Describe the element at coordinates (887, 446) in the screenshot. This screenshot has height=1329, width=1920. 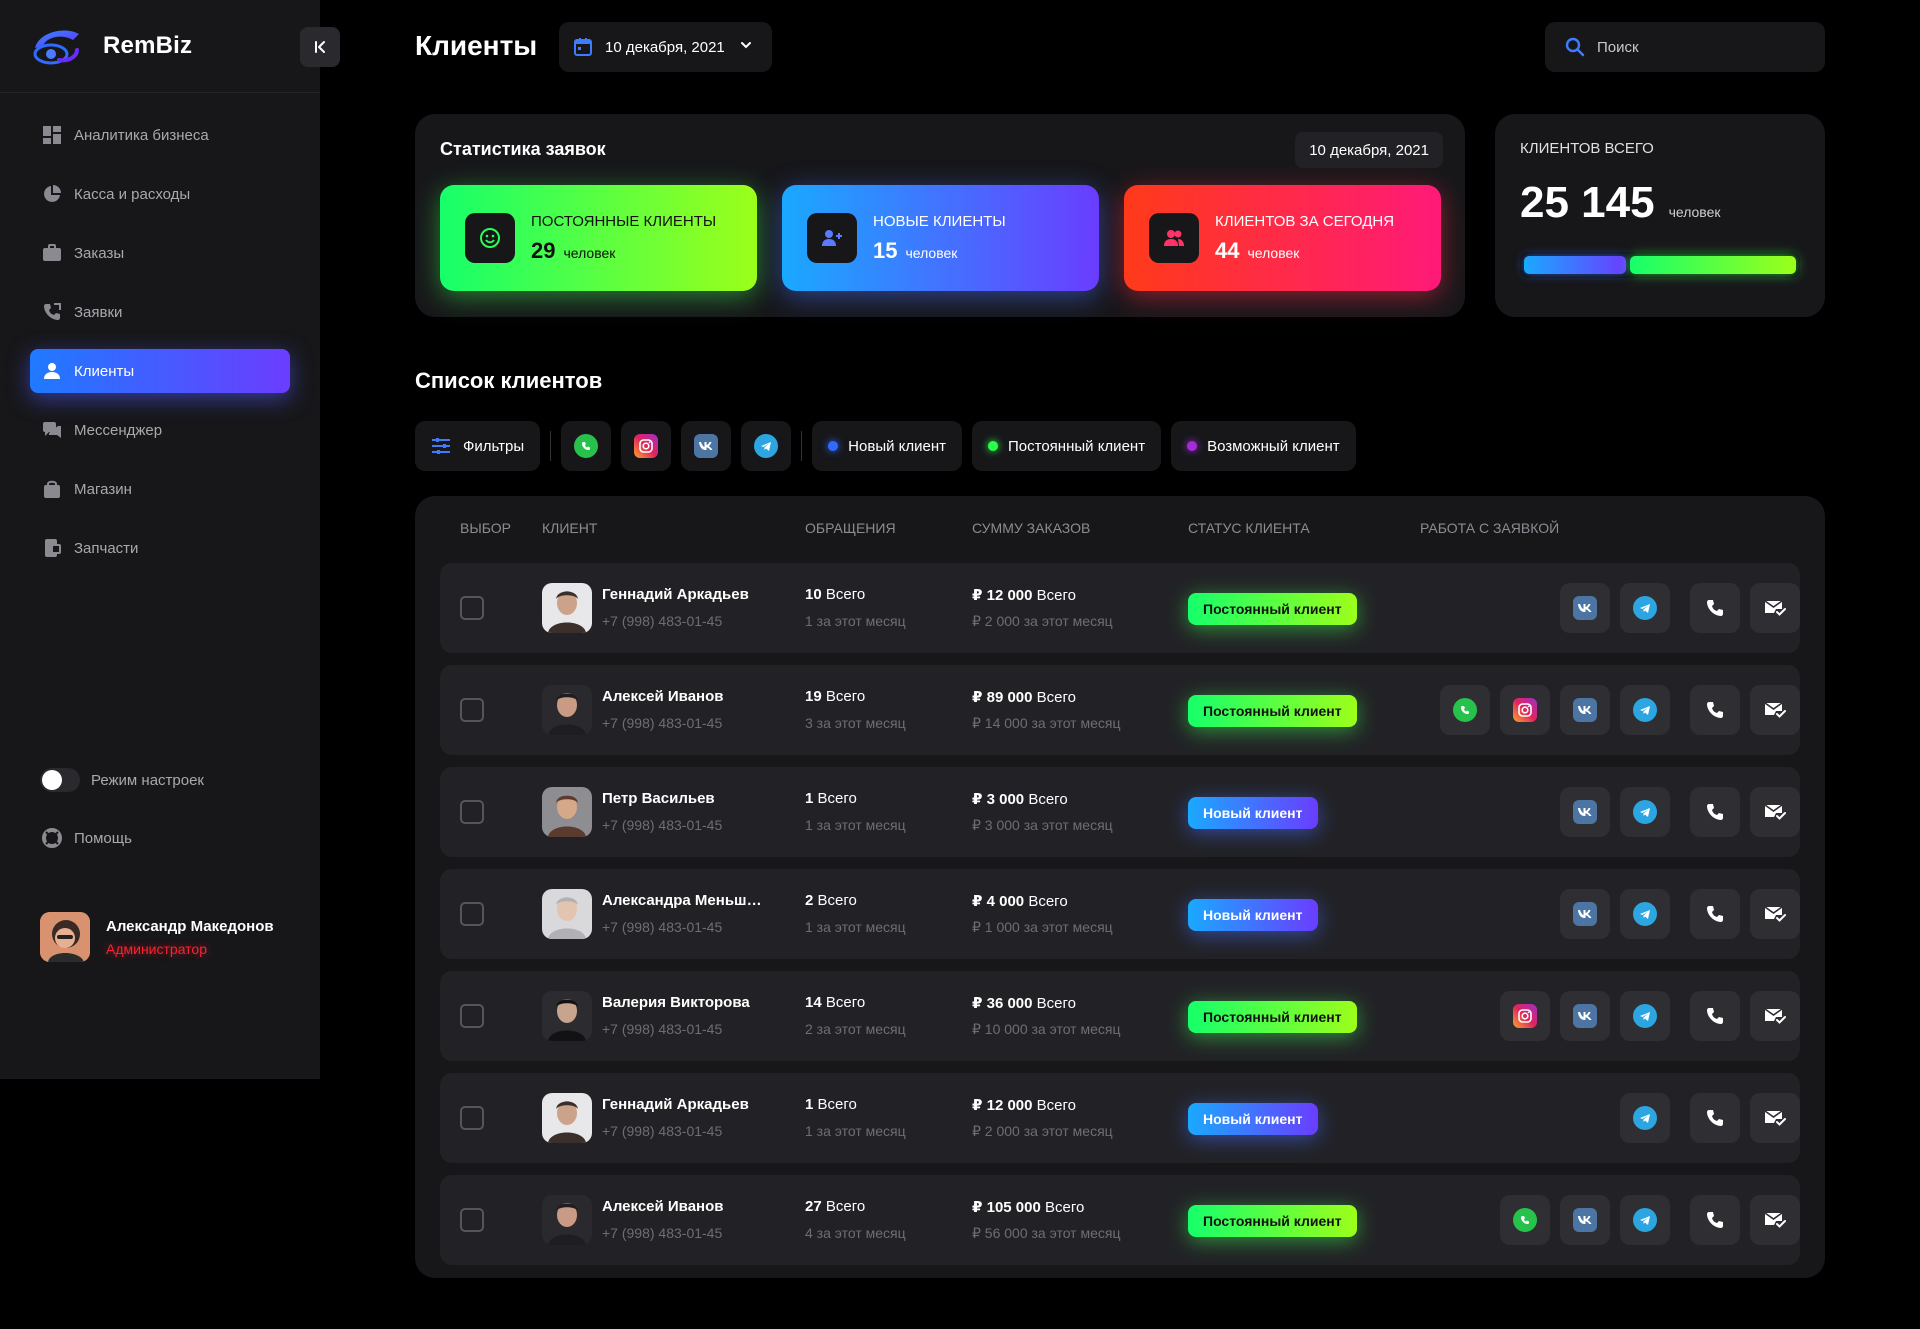
I see `legend-new-client: Новый клиент` at that location.